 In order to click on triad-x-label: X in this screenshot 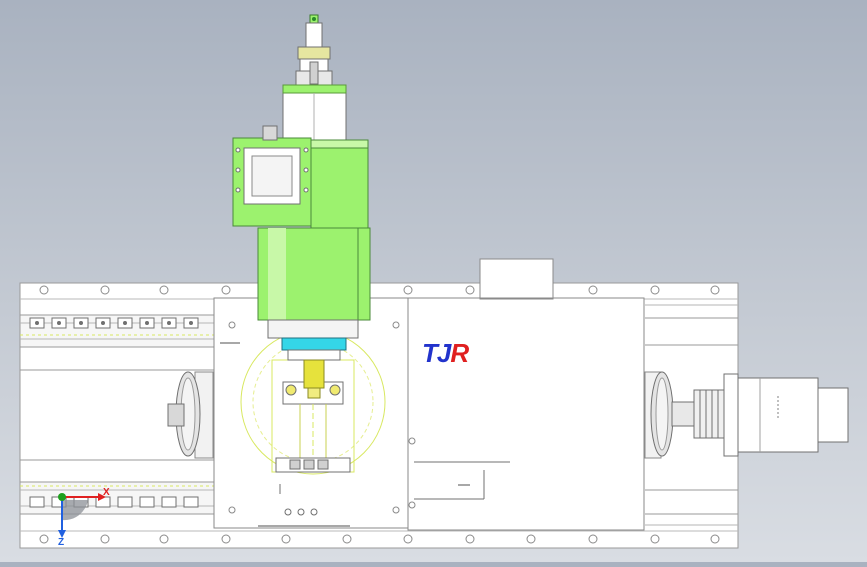, I will do `click(106, 492)`.